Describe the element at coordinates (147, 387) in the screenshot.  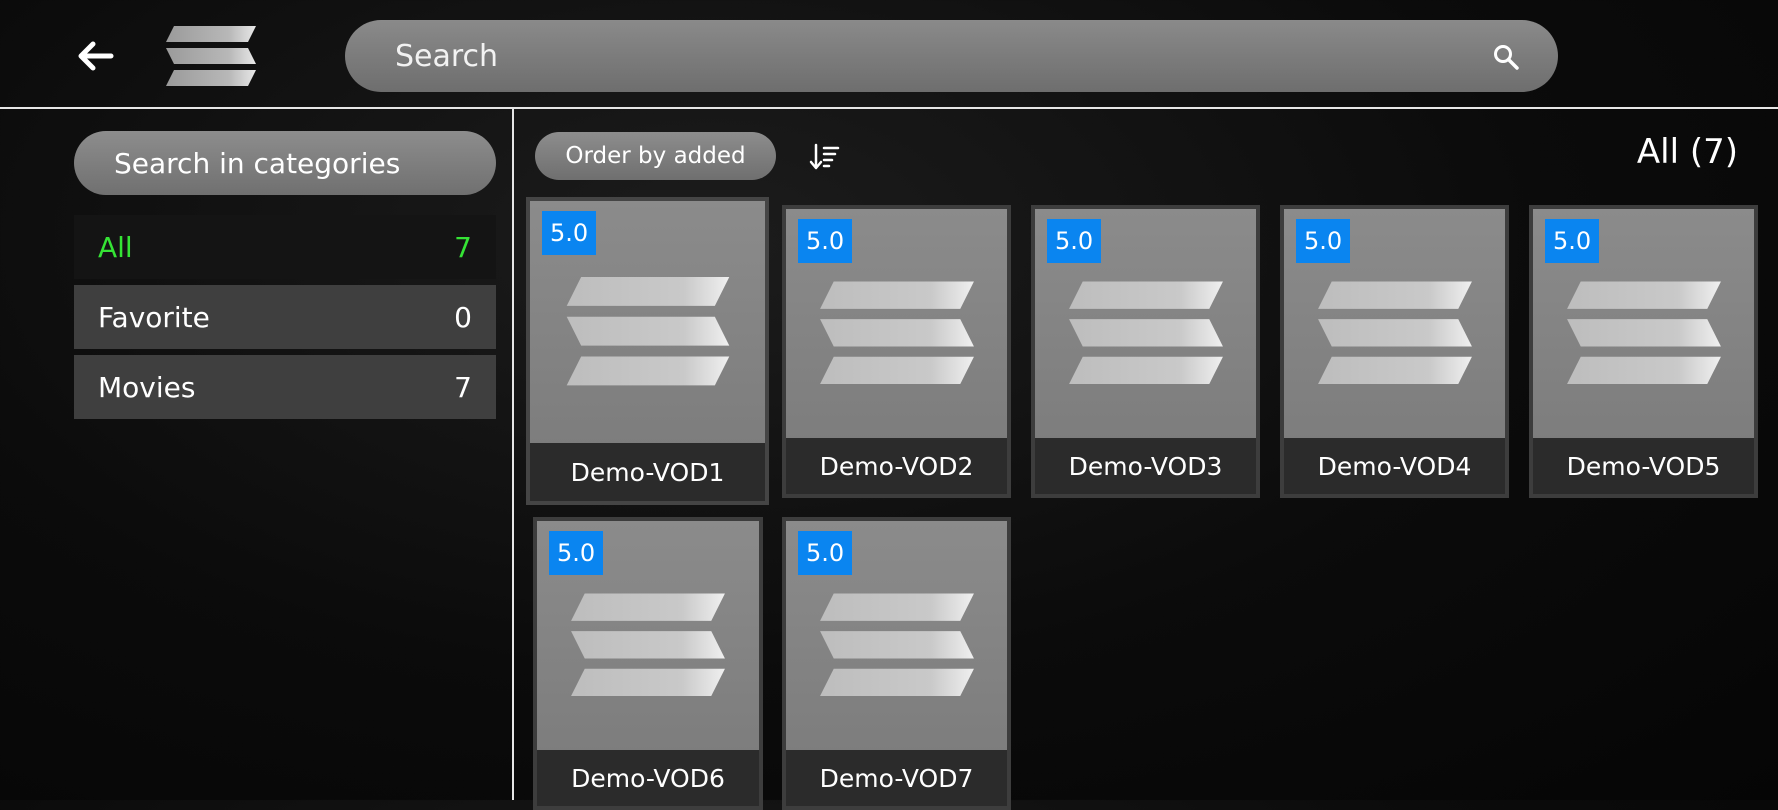
I see `category-label: Movies` at that location.